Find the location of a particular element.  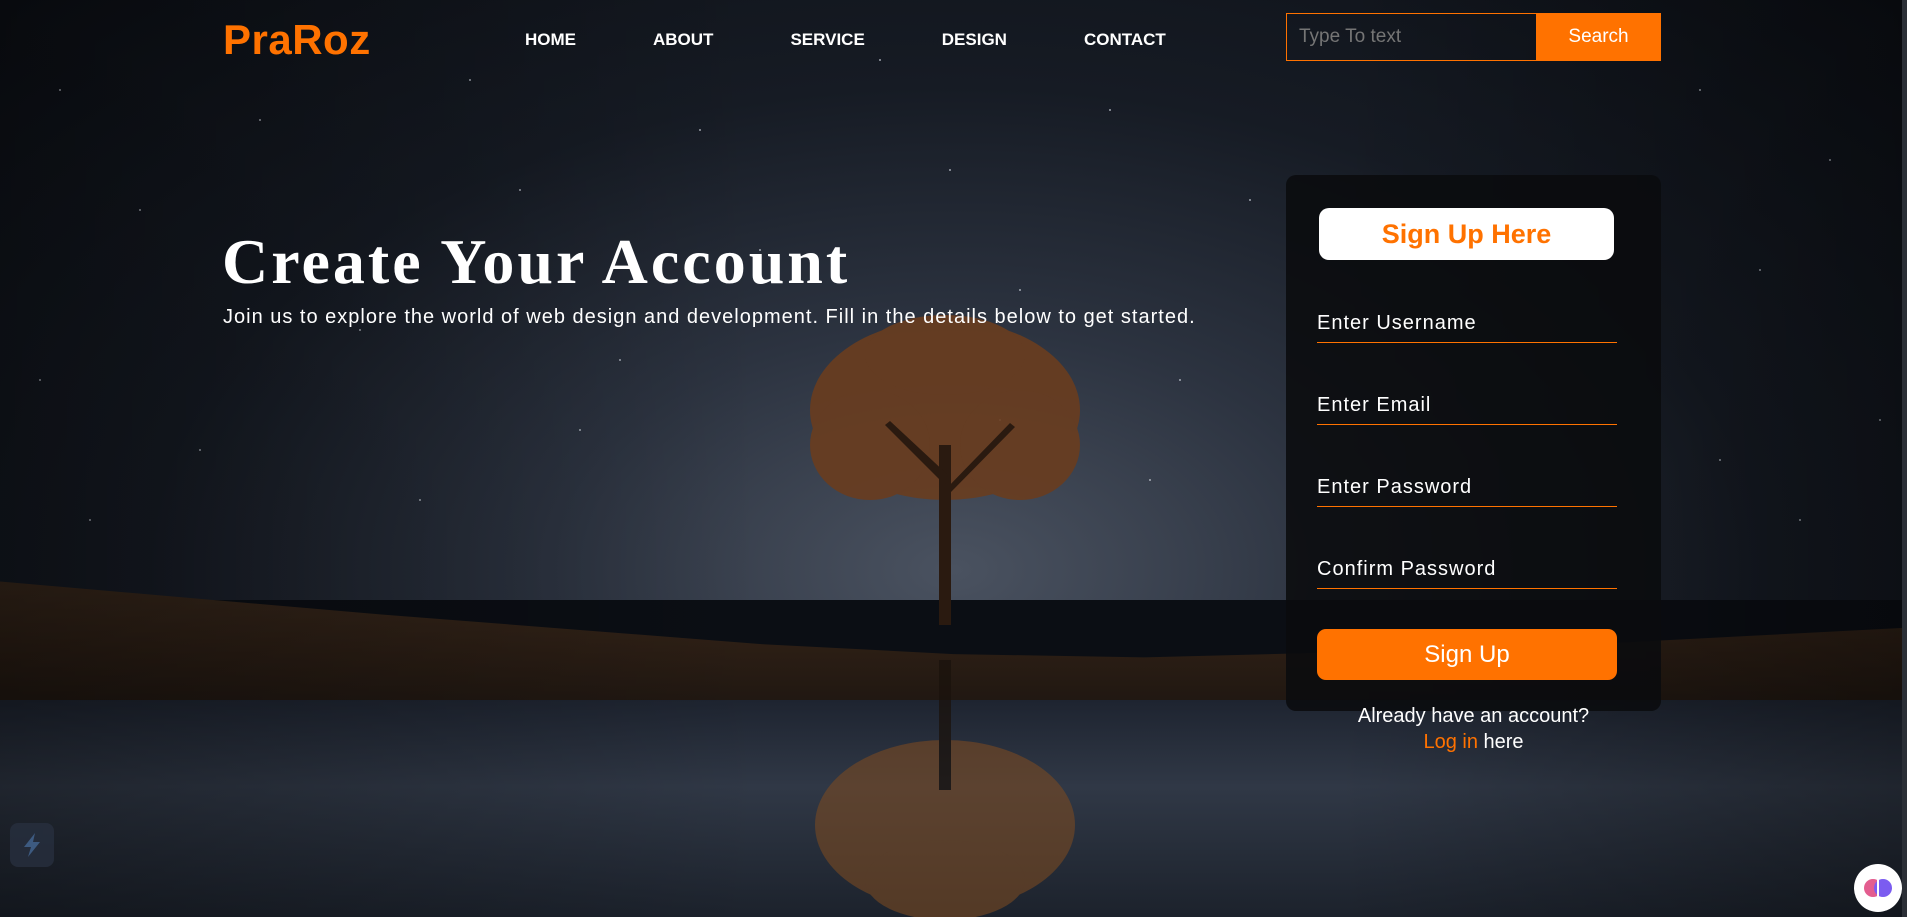

login-prompt: Already have an account? is located at coordinates (1473, 716).